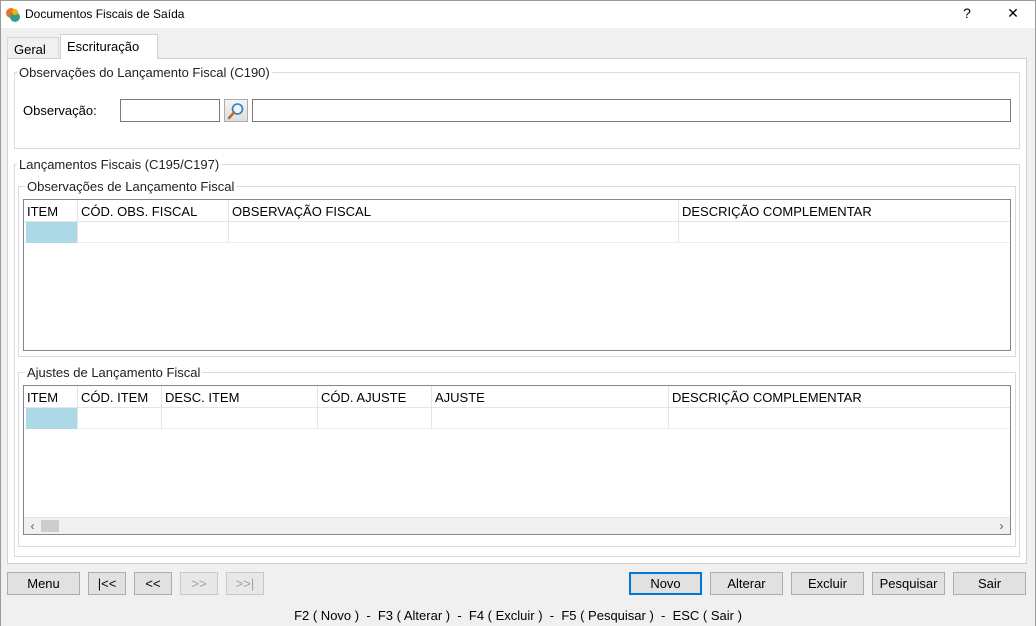 The width and height of the screenshot is (1036, 626). I want to click on excluir-button: Excluir, so click(827, 583).